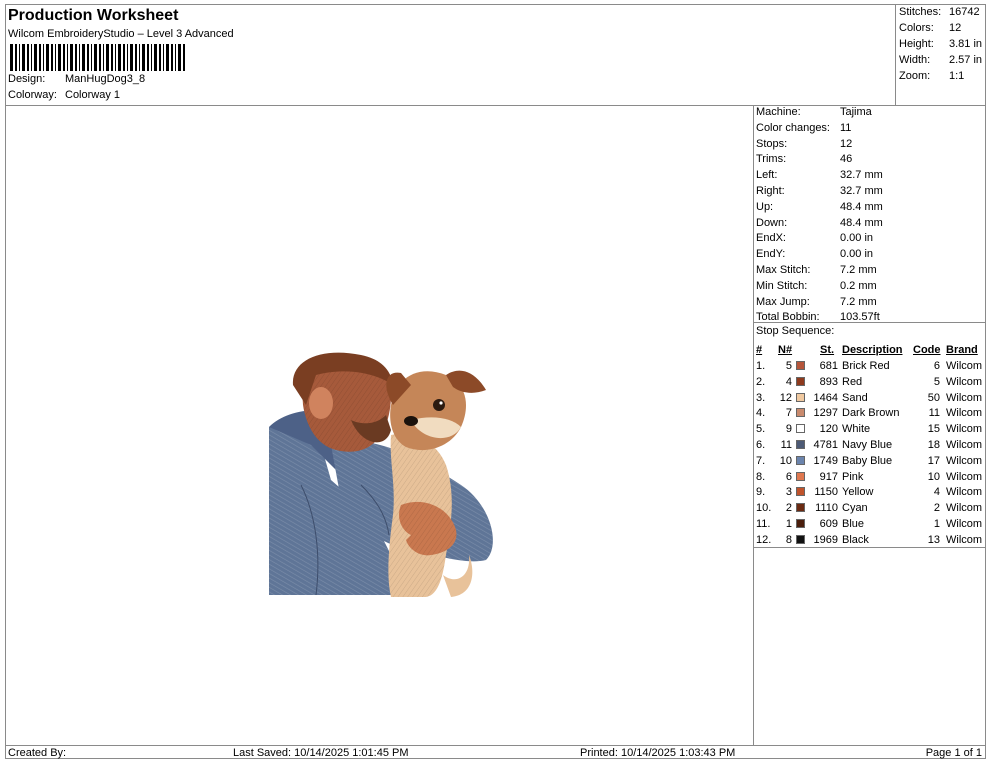 The width and height of the screenshot is (990, 762). I want to click on stop-sequence-title: Stop Sequence:, so click(795, 331).